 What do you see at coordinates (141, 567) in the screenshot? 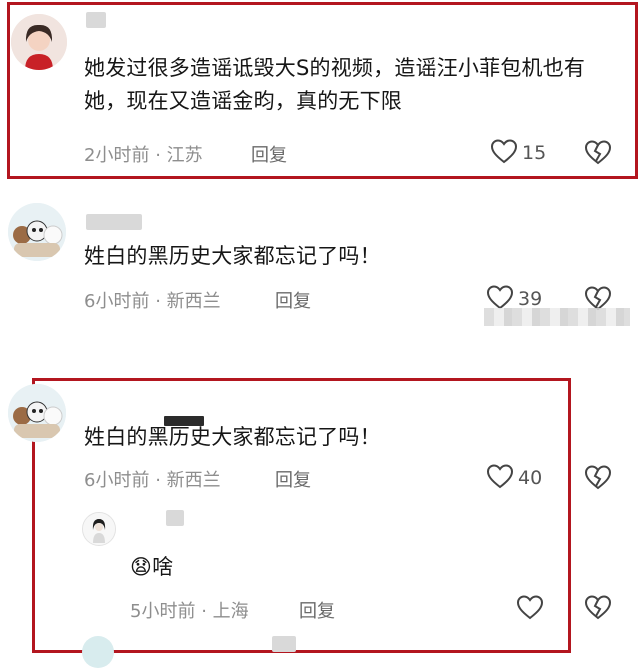
I see `emoji-icon: 😧` at bounding box center [141, 567].